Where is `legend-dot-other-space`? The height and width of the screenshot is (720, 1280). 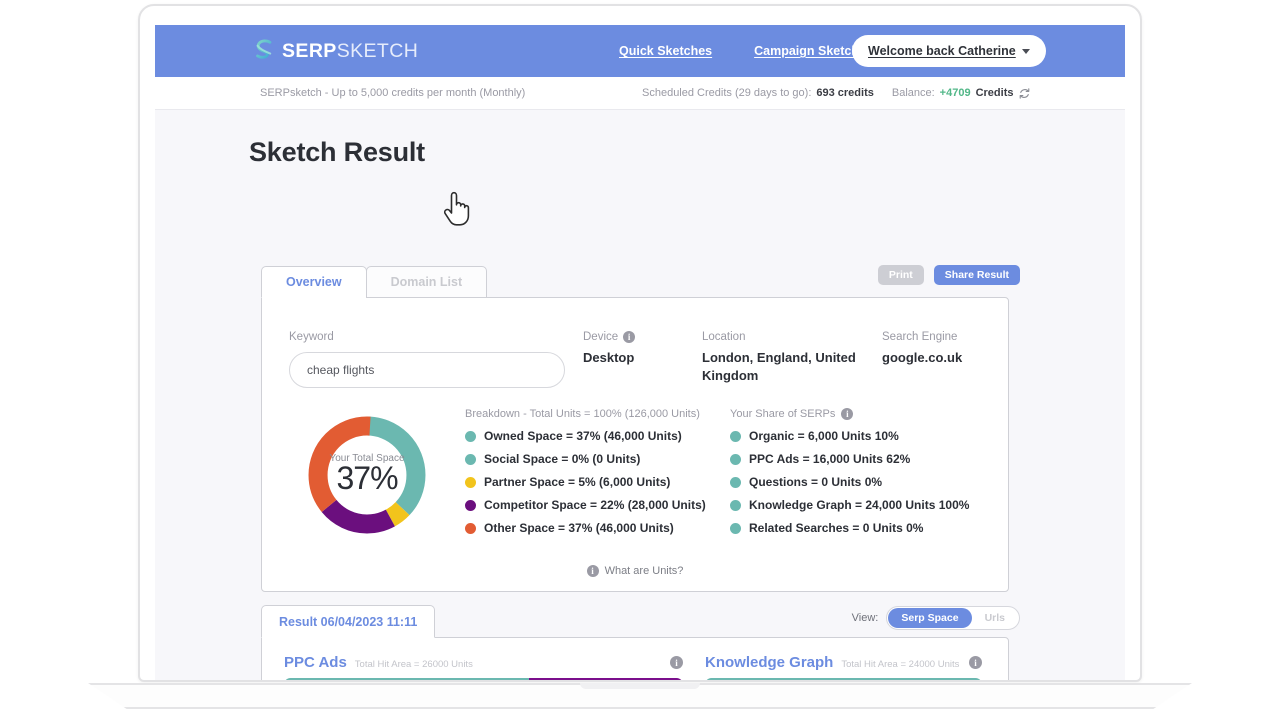 legend-dot-other-space is located at coordinates (470, 528).